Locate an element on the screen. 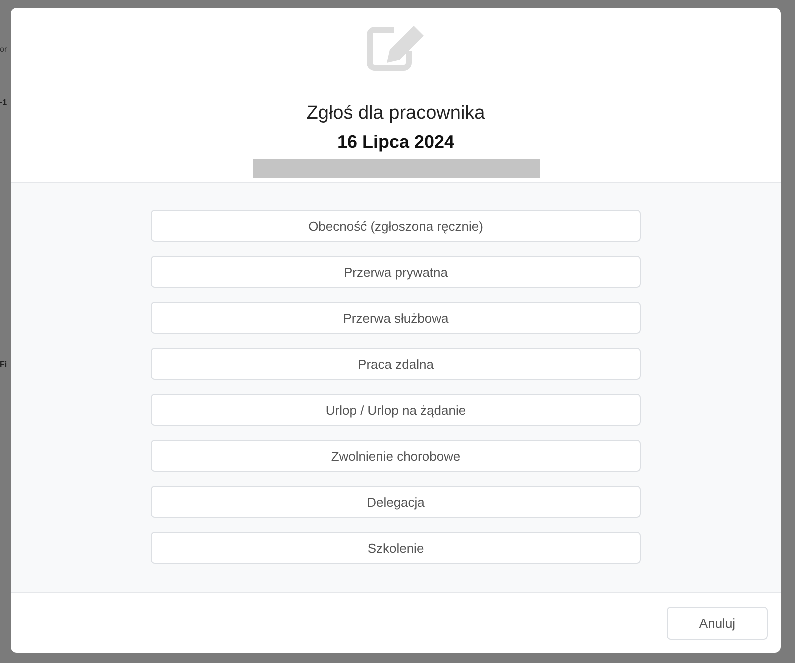 The width and height of the screenshot is (795, 663). cancel-button: Anuluj is located at coordinates (717, 623).